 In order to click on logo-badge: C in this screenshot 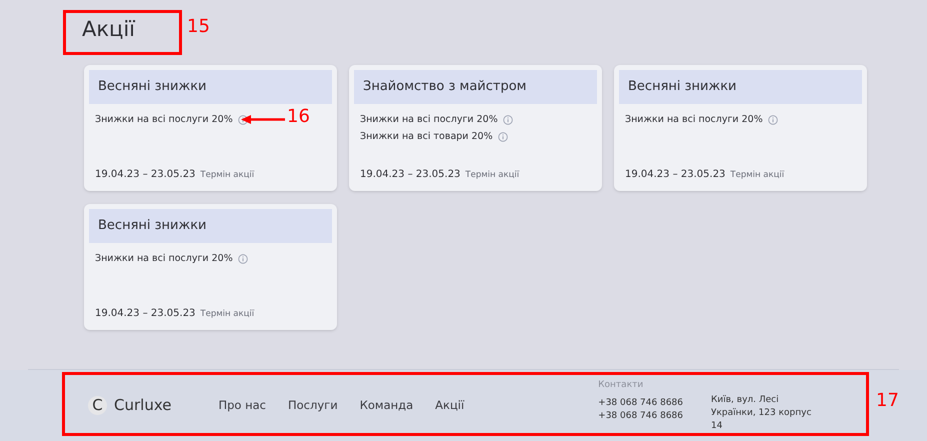, I will do `click(97, 405)`.